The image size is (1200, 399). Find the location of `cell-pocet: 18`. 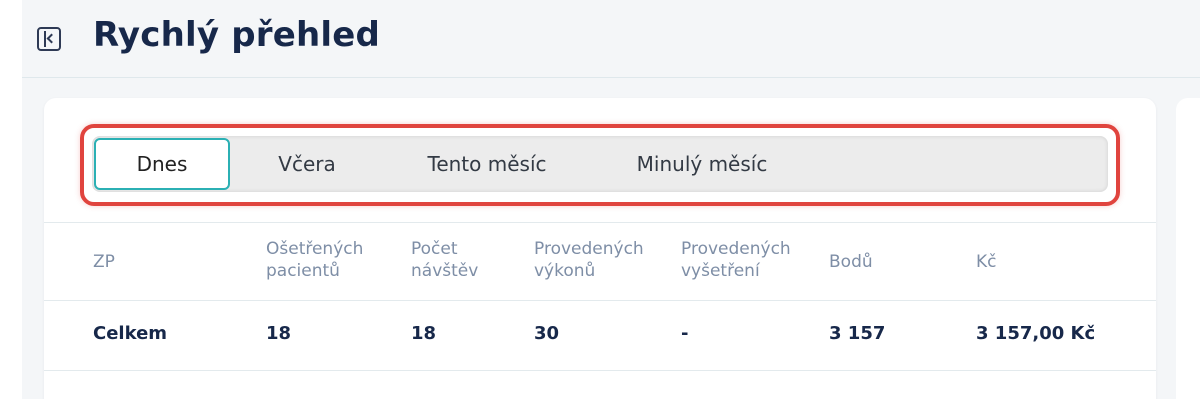

cell-pocet: 18 is located at coordinates (424, 333).